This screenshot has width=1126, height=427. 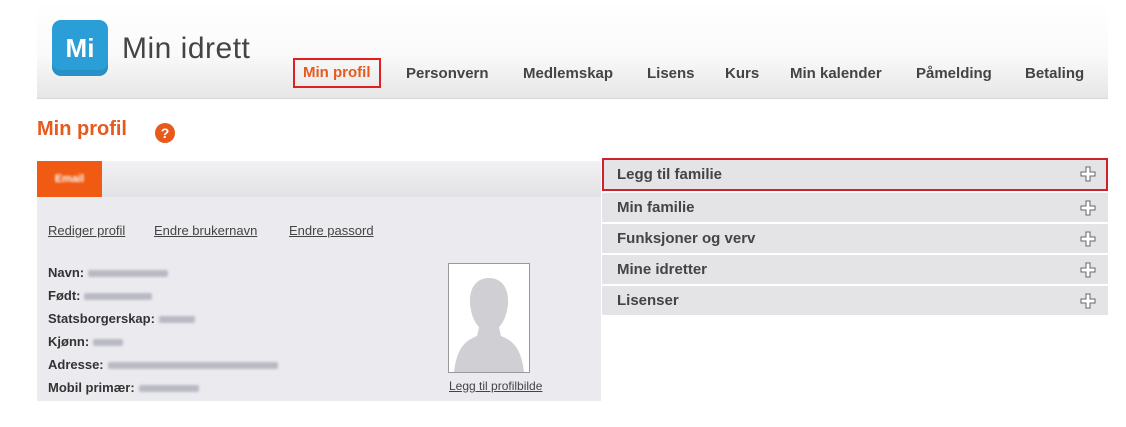 I want to click on field-address-label: Adresse:, so click(x=76, y=364).